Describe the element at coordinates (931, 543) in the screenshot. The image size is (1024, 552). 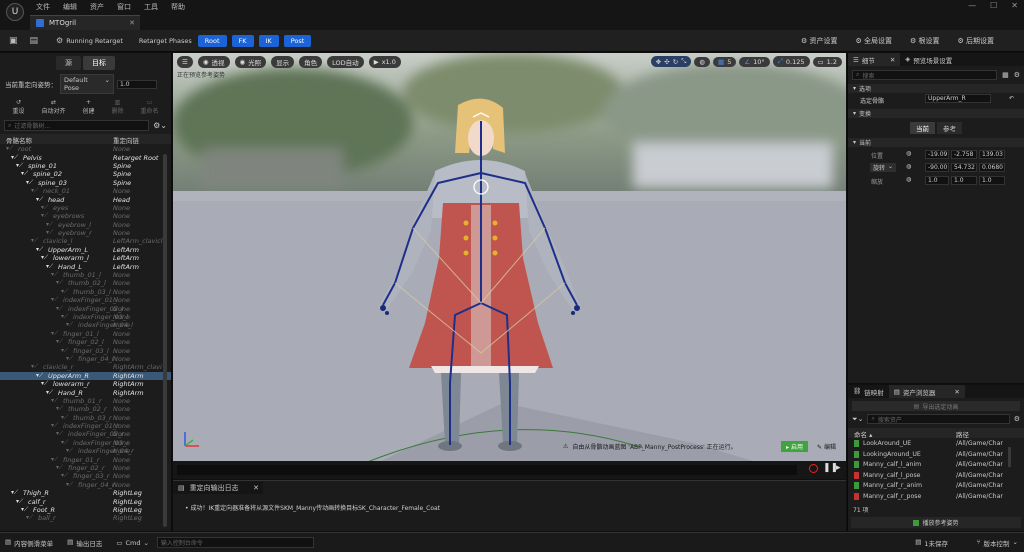
I see `unsaved-button: ▤ 1未保存` at that location.